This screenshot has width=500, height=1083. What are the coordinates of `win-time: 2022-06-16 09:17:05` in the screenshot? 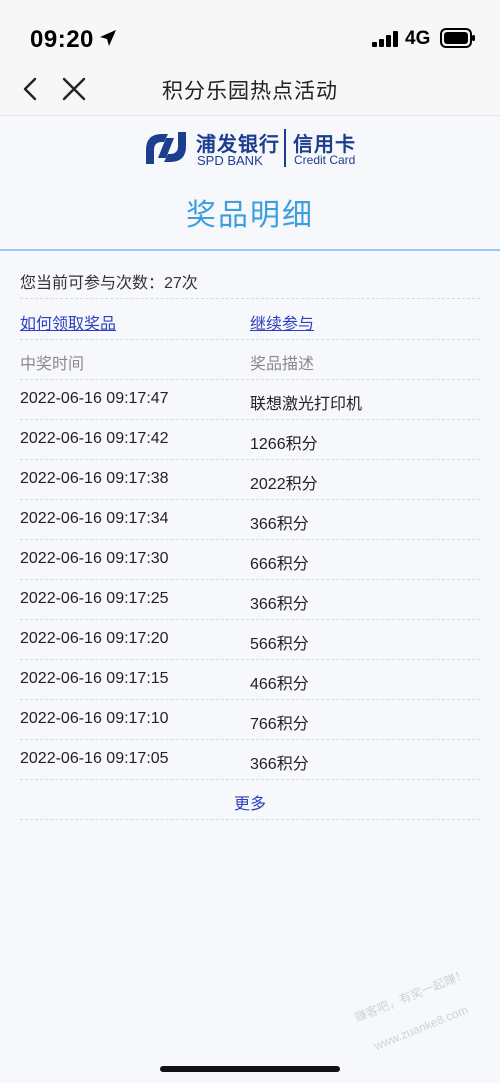 It's located at (94, 758).